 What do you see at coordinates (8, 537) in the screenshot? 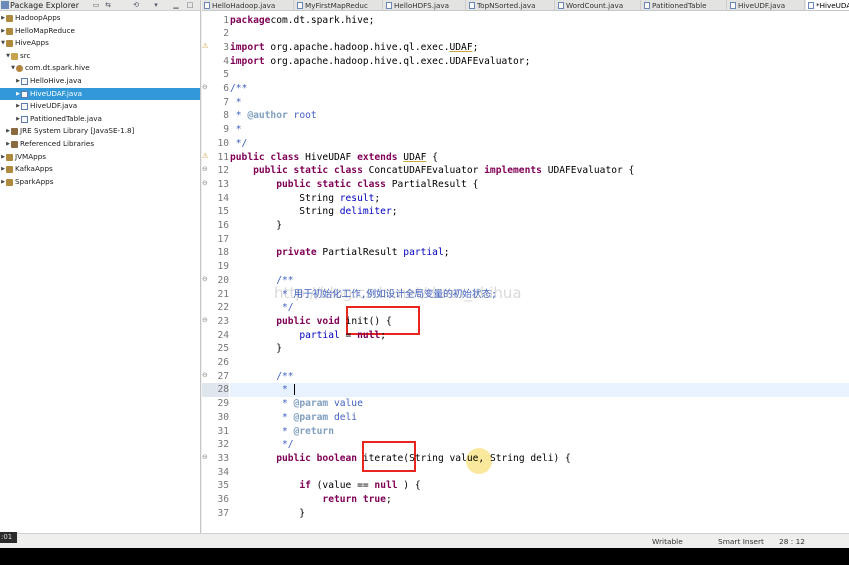
I see `video-time-badge: :01` at bounding box center [8, 537].